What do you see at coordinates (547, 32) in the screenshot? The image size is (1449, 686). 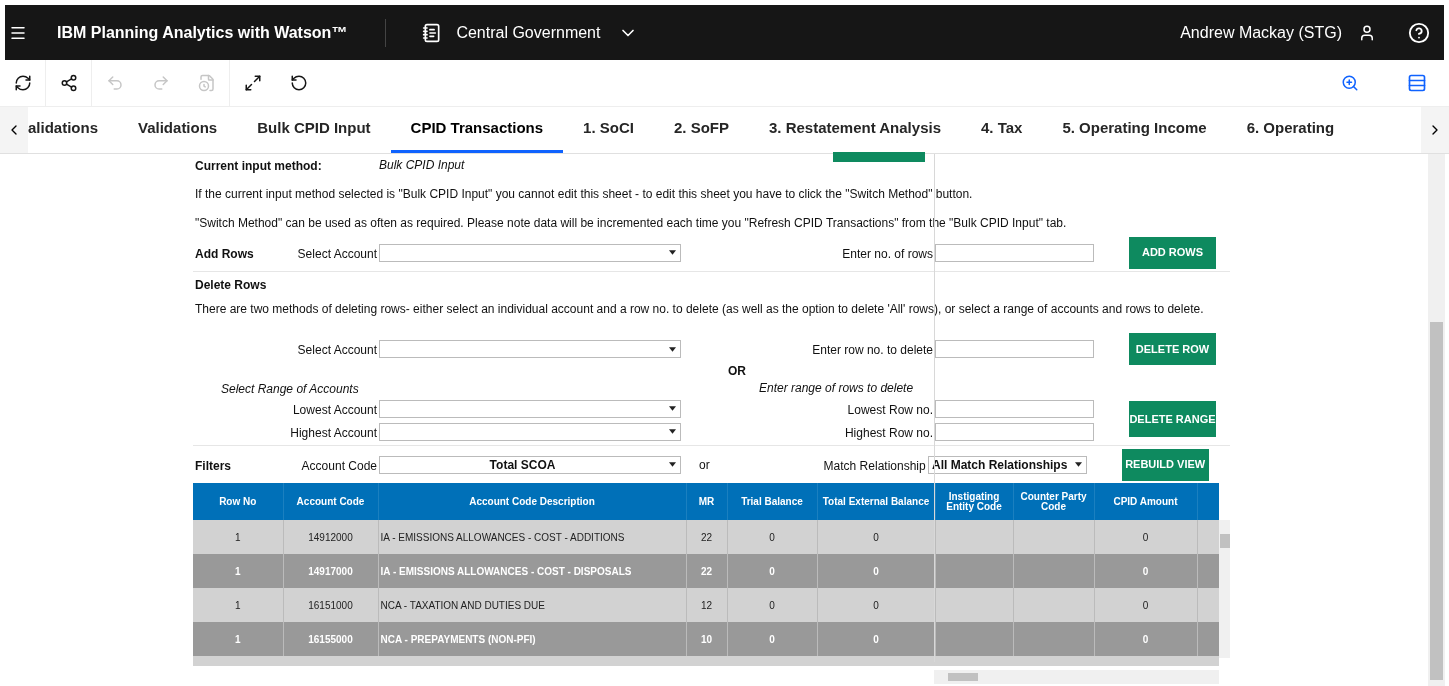 I see `workbook-selector: Central Government` at bounding box center [547, 32].